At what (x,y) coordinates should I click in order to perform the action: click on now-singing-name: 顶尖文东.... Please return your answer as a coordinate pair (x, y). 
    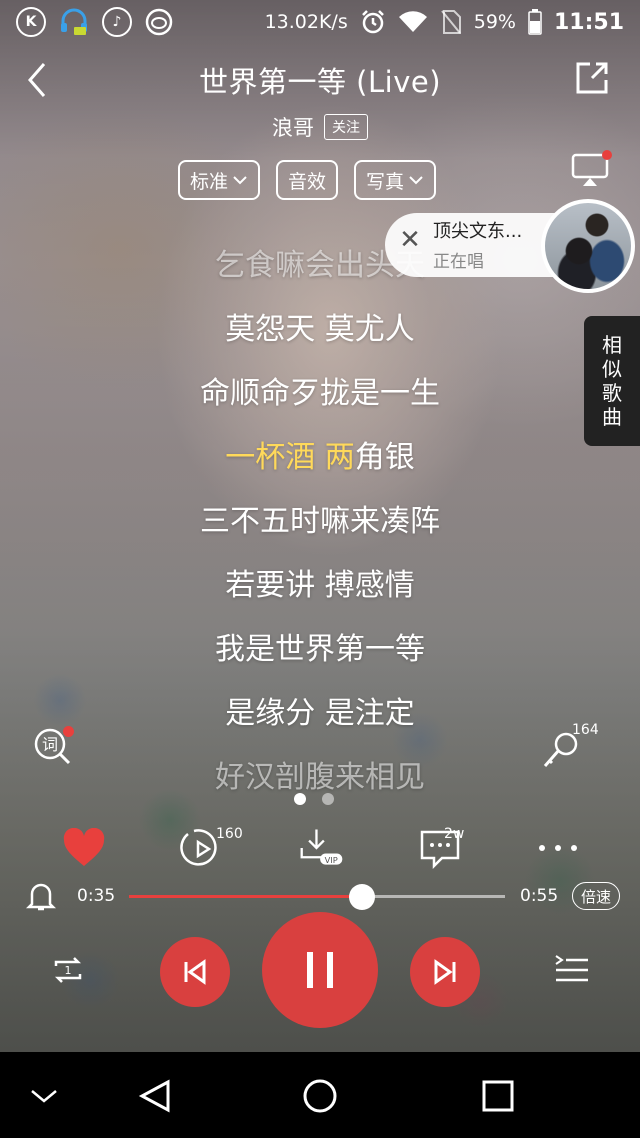
    Looking at the image, I should click on (478, 231).